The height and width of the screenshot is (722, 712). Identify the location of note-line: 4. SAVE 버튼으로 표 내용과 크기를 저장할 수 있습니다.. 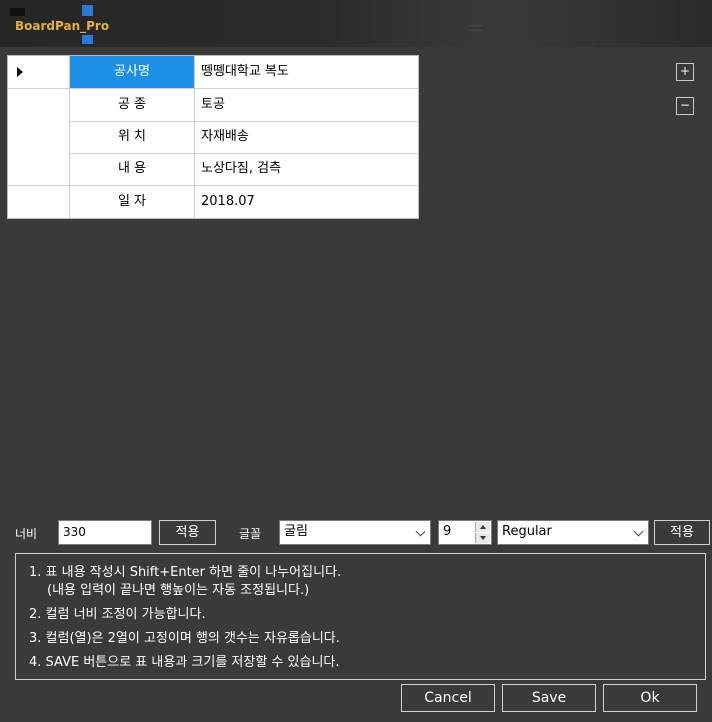
(184, 662).